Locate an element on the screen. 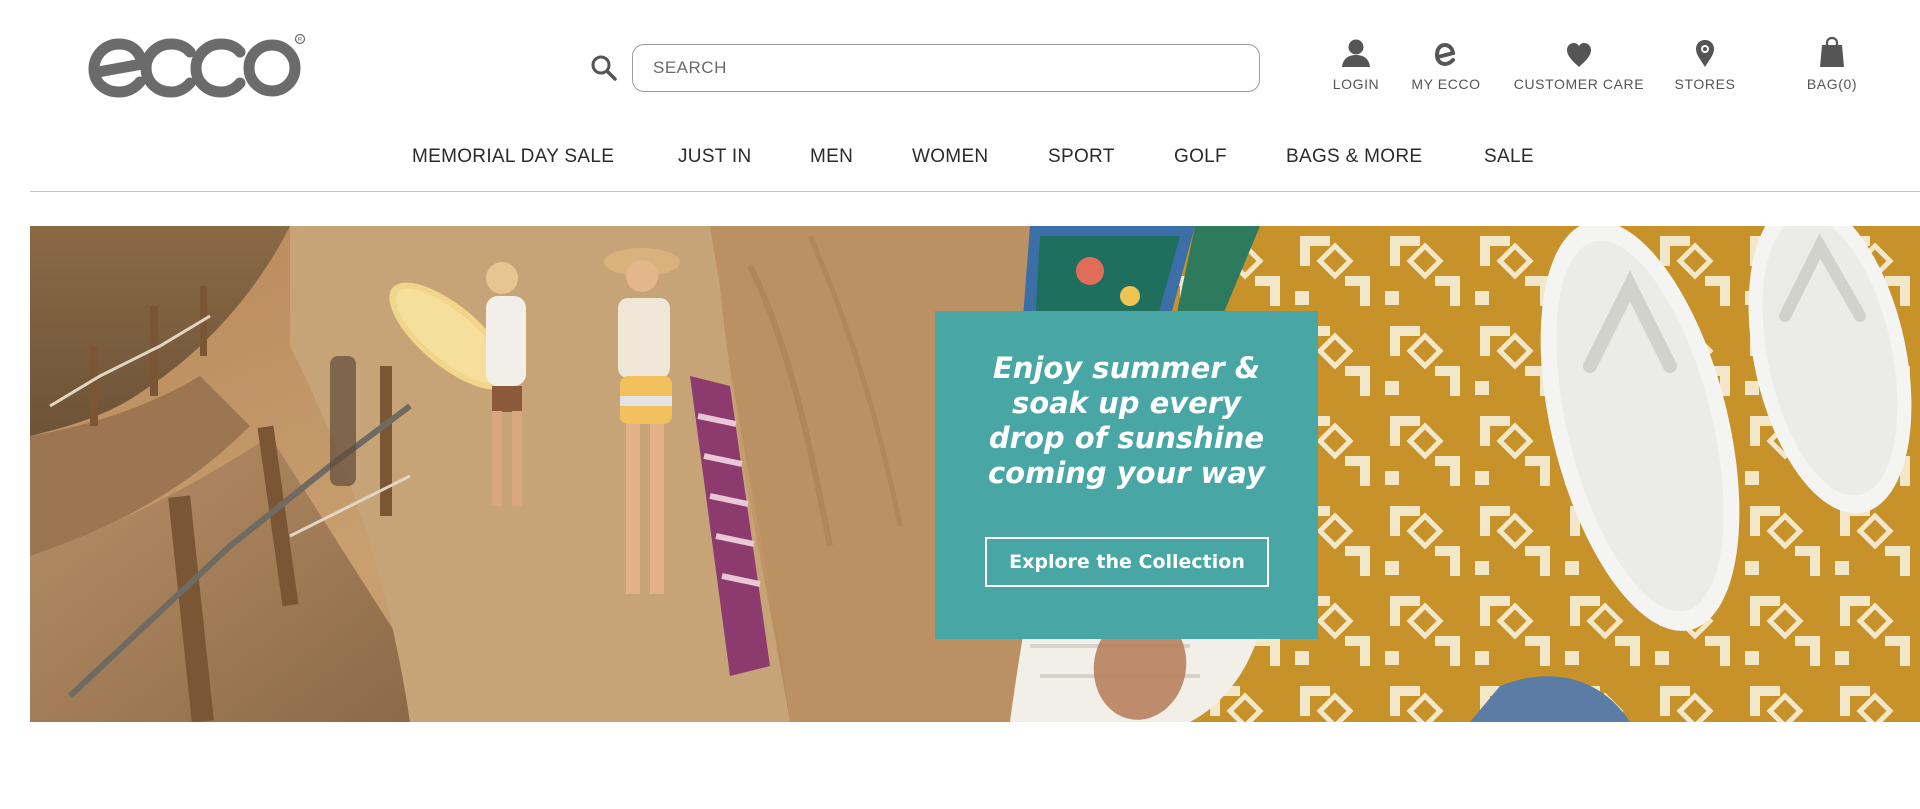 This screenshot has height=809, width=1920. customer-care-label: CUSTOMER CARE is located at coordinates (1579, 84).